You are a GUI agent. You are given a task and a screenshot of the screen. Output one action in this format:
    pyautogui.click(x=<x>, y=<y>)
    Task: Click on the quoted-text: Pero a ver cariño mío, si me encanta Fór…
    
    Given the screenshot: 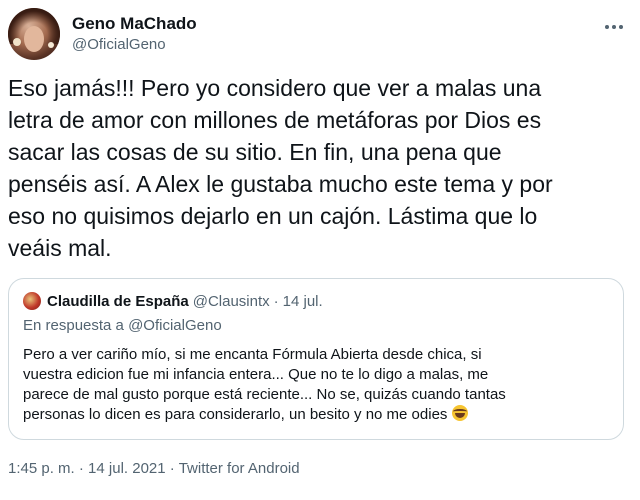 What is the action you would take?
    pyautogui.click(x=318, y=385)
    